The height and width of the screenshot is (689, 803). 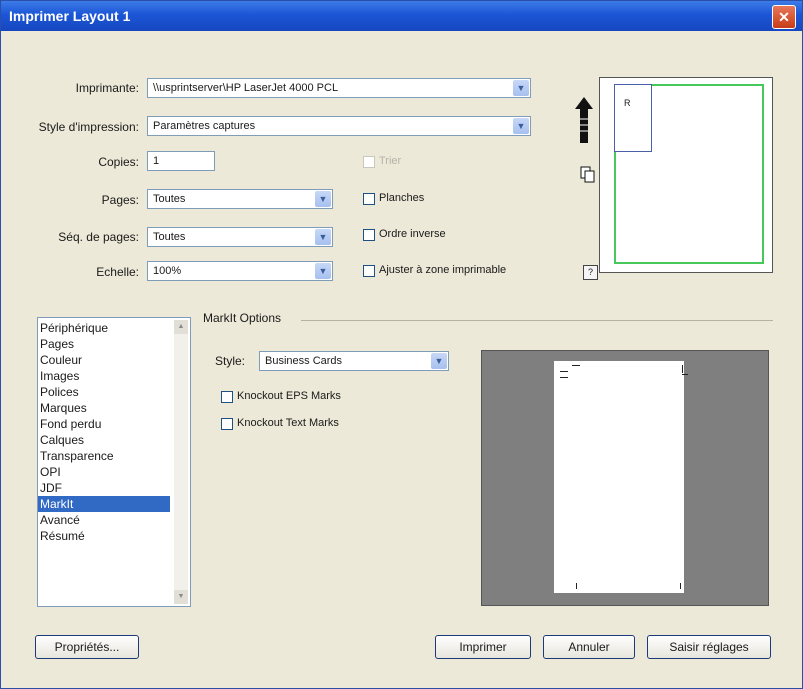 I want to click on paper-feed-arrow-icon, so click(x=584, y=120).